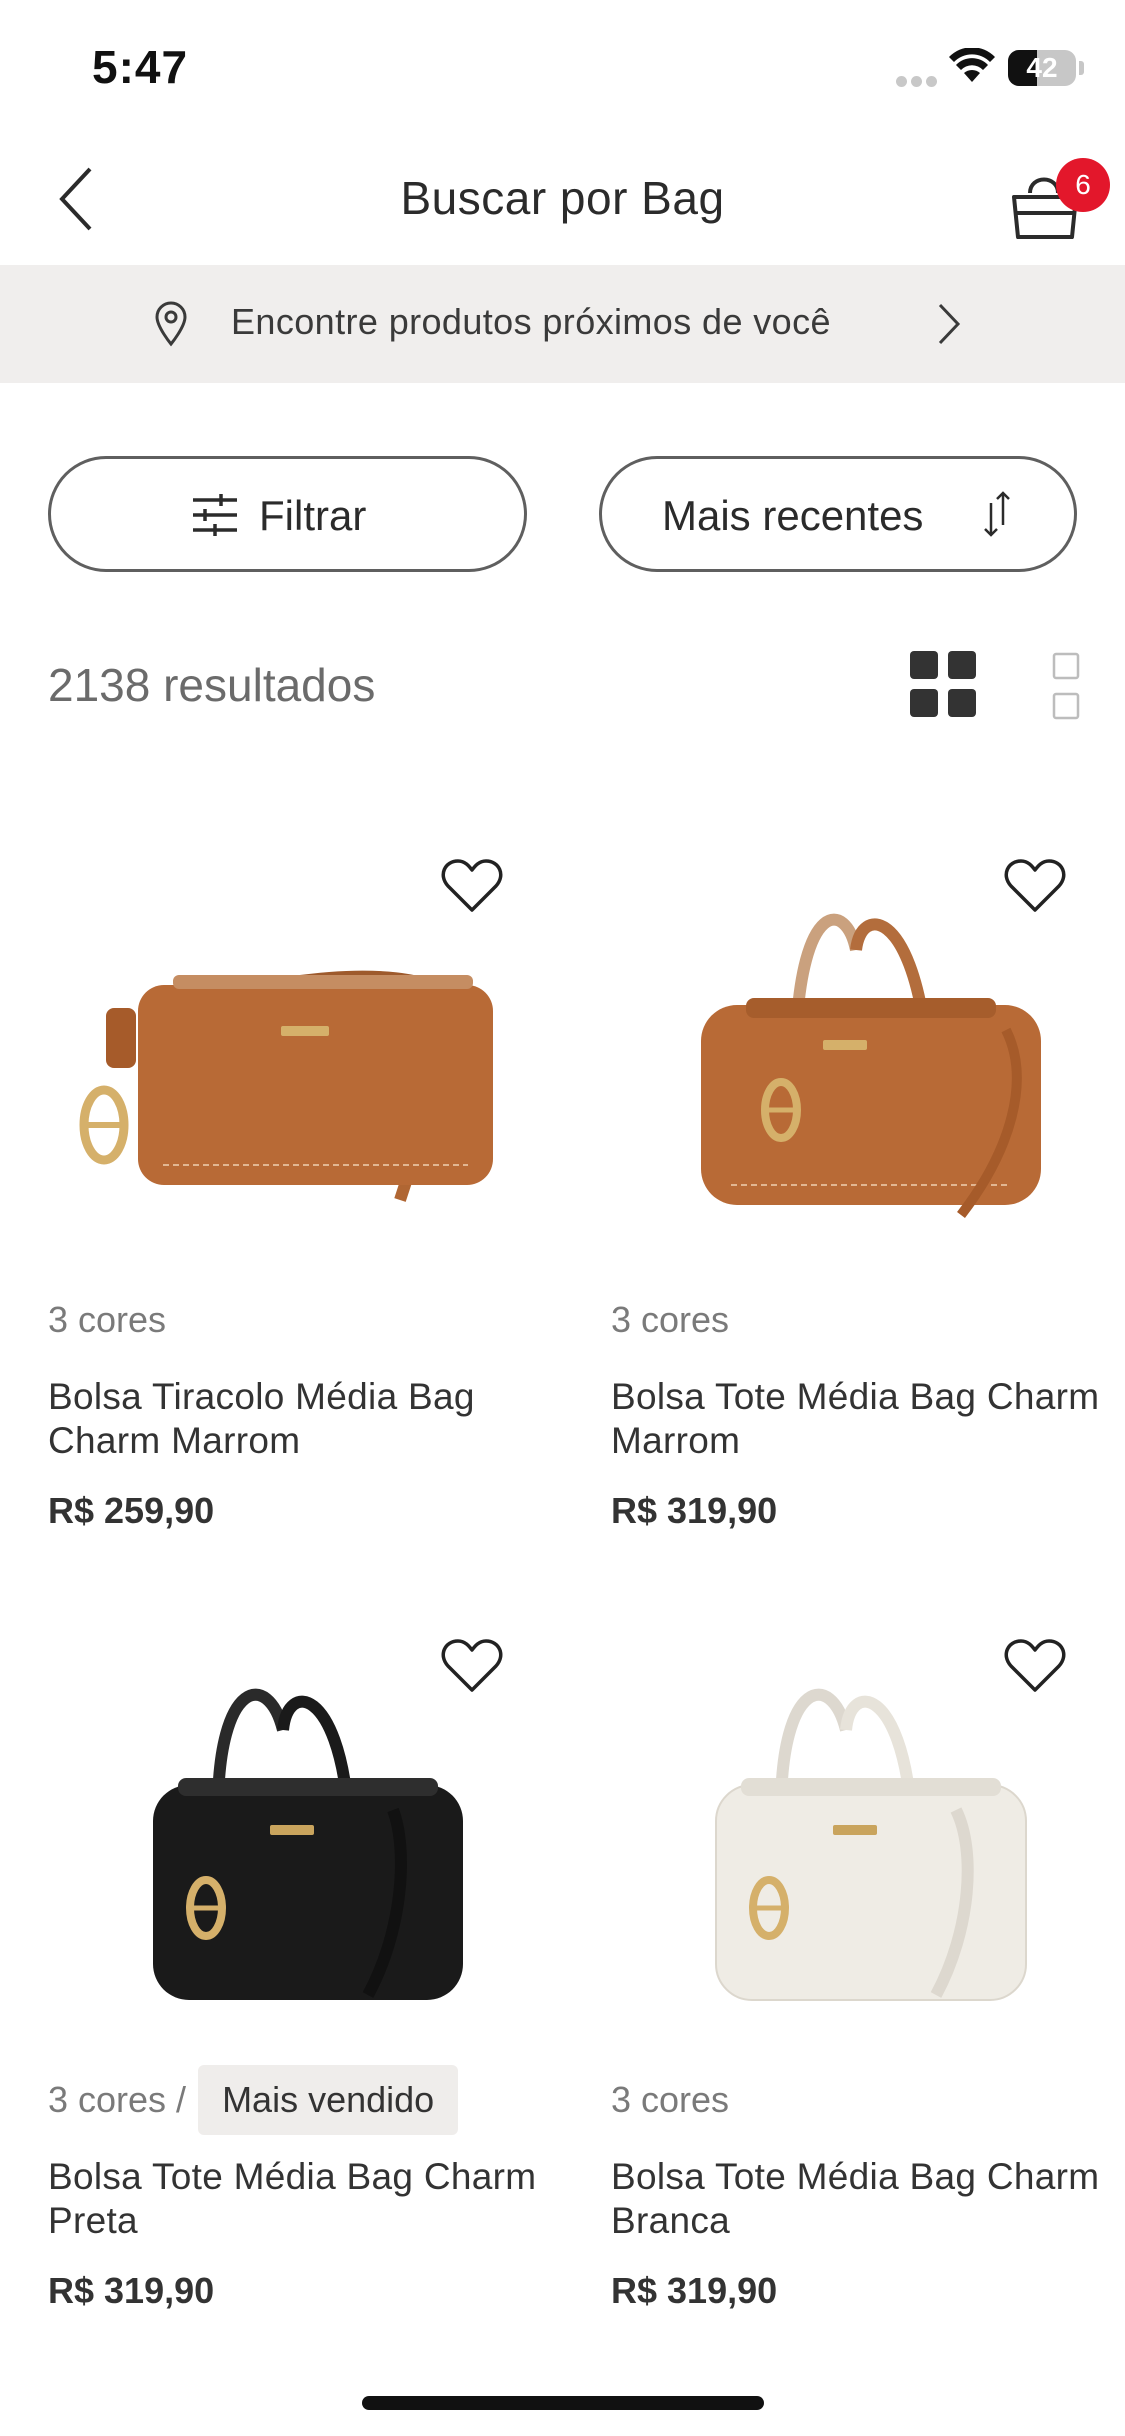 The image size is (1125, 2436). Describe the element at coordinates (861, 1419) in the screenshot. I see `product-name: Bolsa Tote Média Bag Charm Marrom` at that location.